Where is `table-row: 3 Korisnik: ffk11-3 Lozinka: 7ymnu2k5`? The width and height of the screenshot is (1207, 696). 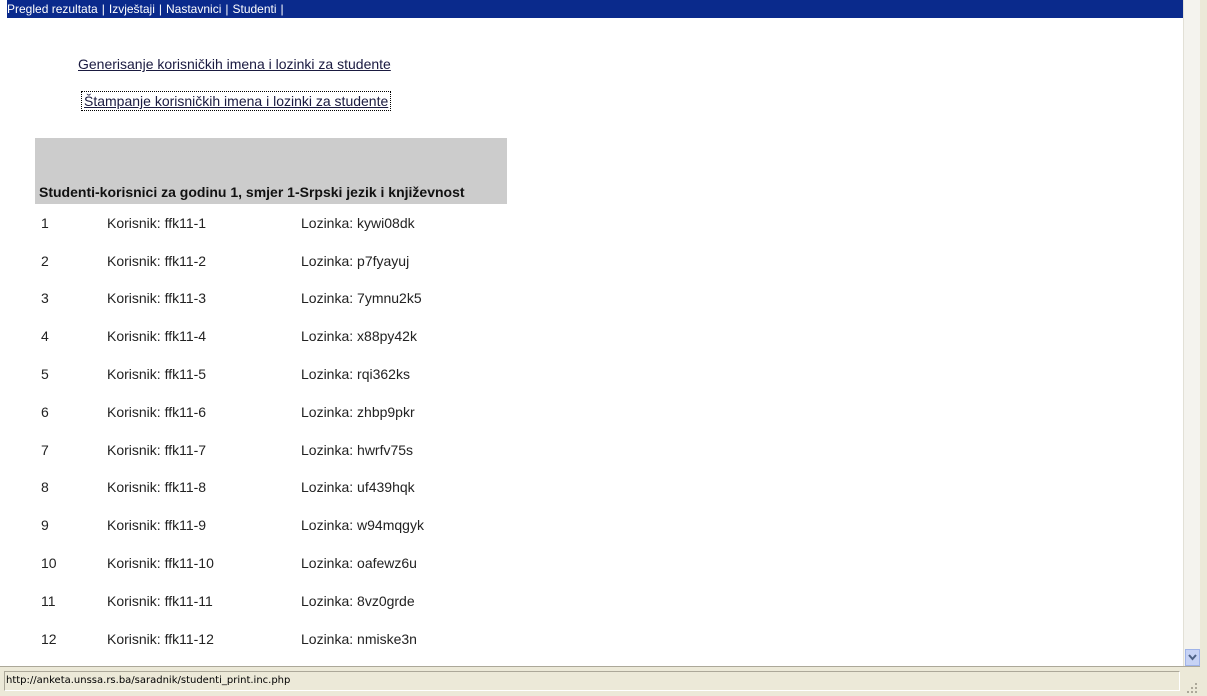 table-row: 3 Korisnik: ffk11-3 Lozinka: 7ymnu2k5 is located at coordinates (271, 299).